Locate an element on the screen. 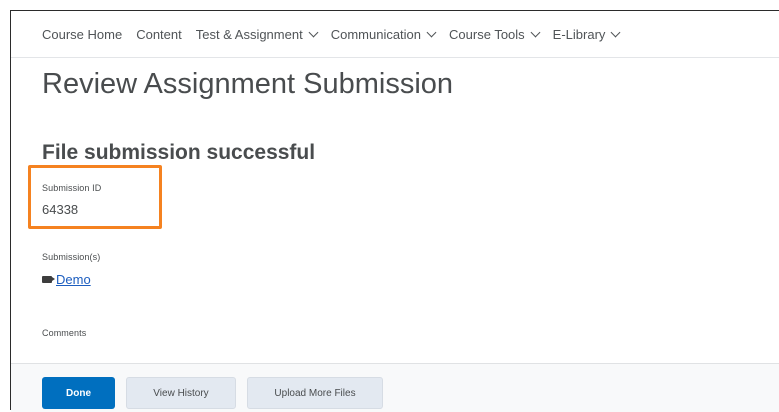  nav-course-tools: Course Tools is located at coordinates (495, 34).